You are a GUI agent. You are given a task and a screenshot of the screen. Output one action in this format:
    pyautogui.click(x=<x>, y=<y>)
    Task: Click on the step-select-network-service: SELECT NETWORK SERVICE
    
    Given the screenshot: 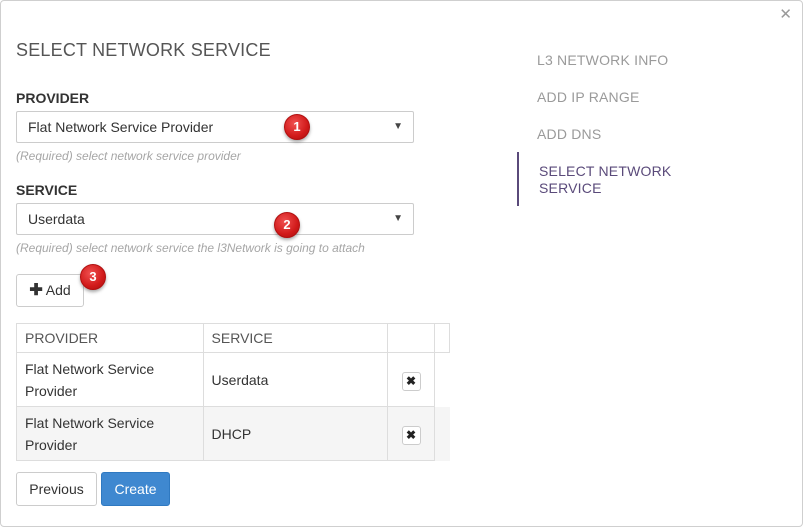 What is the action you would take?
    pyautogui.click(x=619, y=180)
    